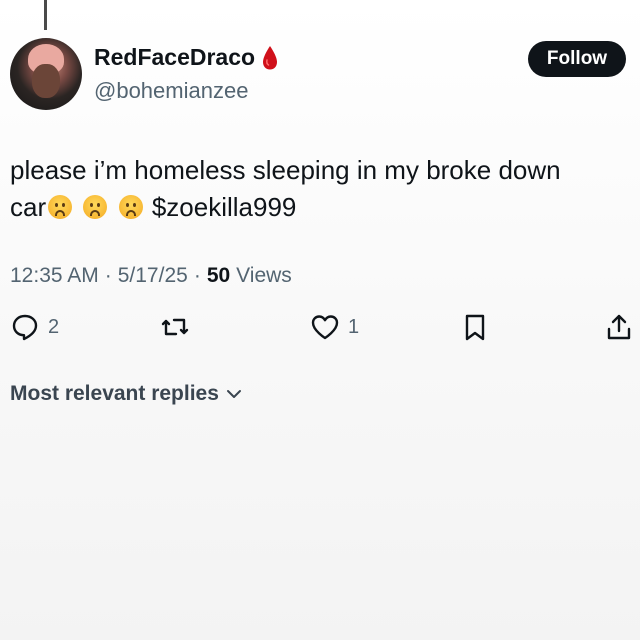  I want to click on share-icon, so click(619, 327).